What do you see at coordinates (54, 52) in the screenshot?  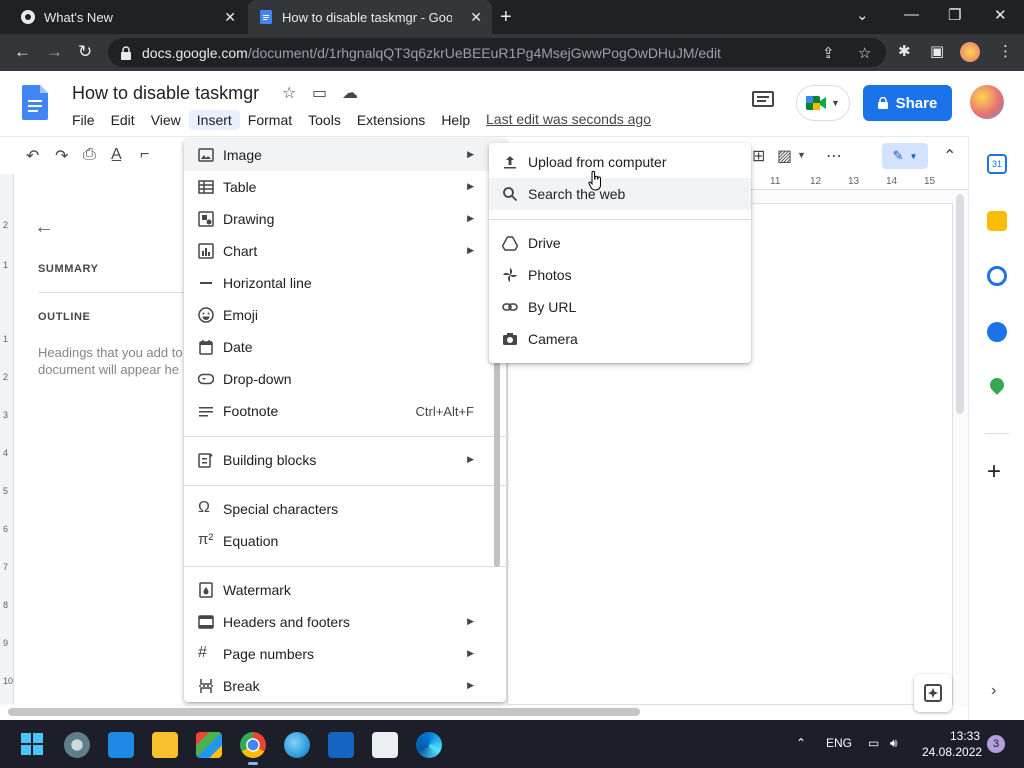 I see `forward-icon: →` at bounding box center [54, 52].